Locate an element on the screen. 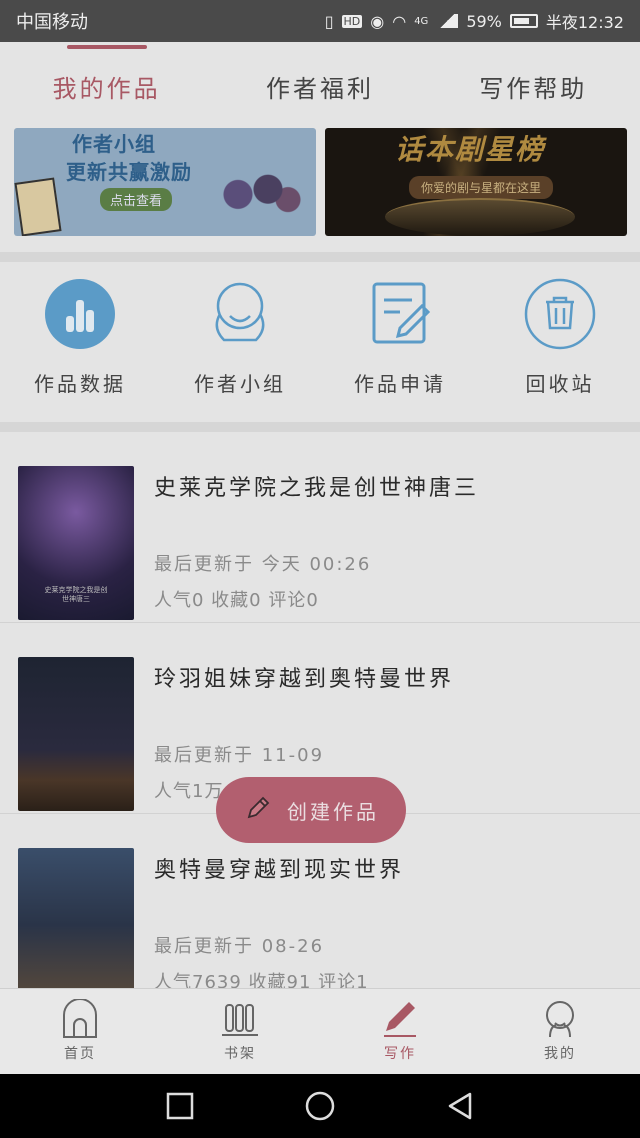  profile-icon is located at coordinates (560, 1019).